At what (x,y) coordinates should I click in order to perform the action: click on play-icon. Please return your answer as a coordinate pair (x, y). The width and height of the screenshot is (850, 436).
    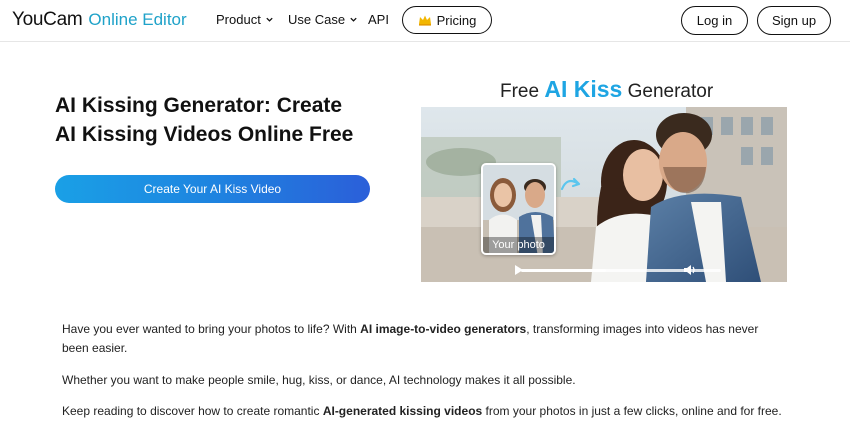
    Looking at the image, I should click on (519, 270).